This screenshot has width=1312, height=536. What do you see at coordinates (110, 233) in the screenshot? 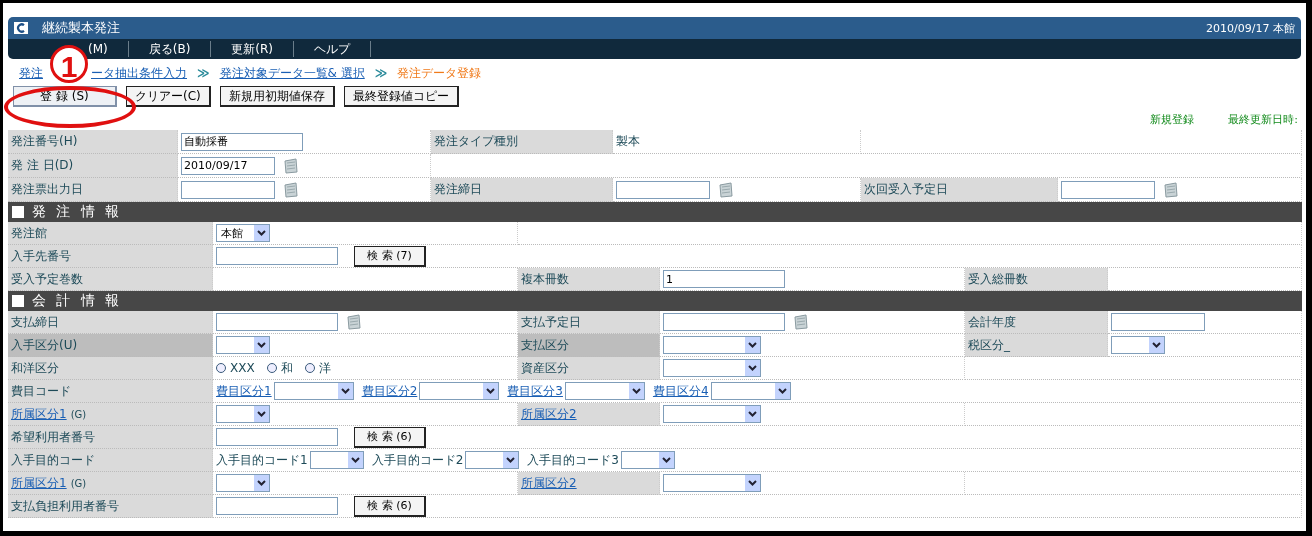
I see `field-label: 発注館` at bounding box center [110, 233].